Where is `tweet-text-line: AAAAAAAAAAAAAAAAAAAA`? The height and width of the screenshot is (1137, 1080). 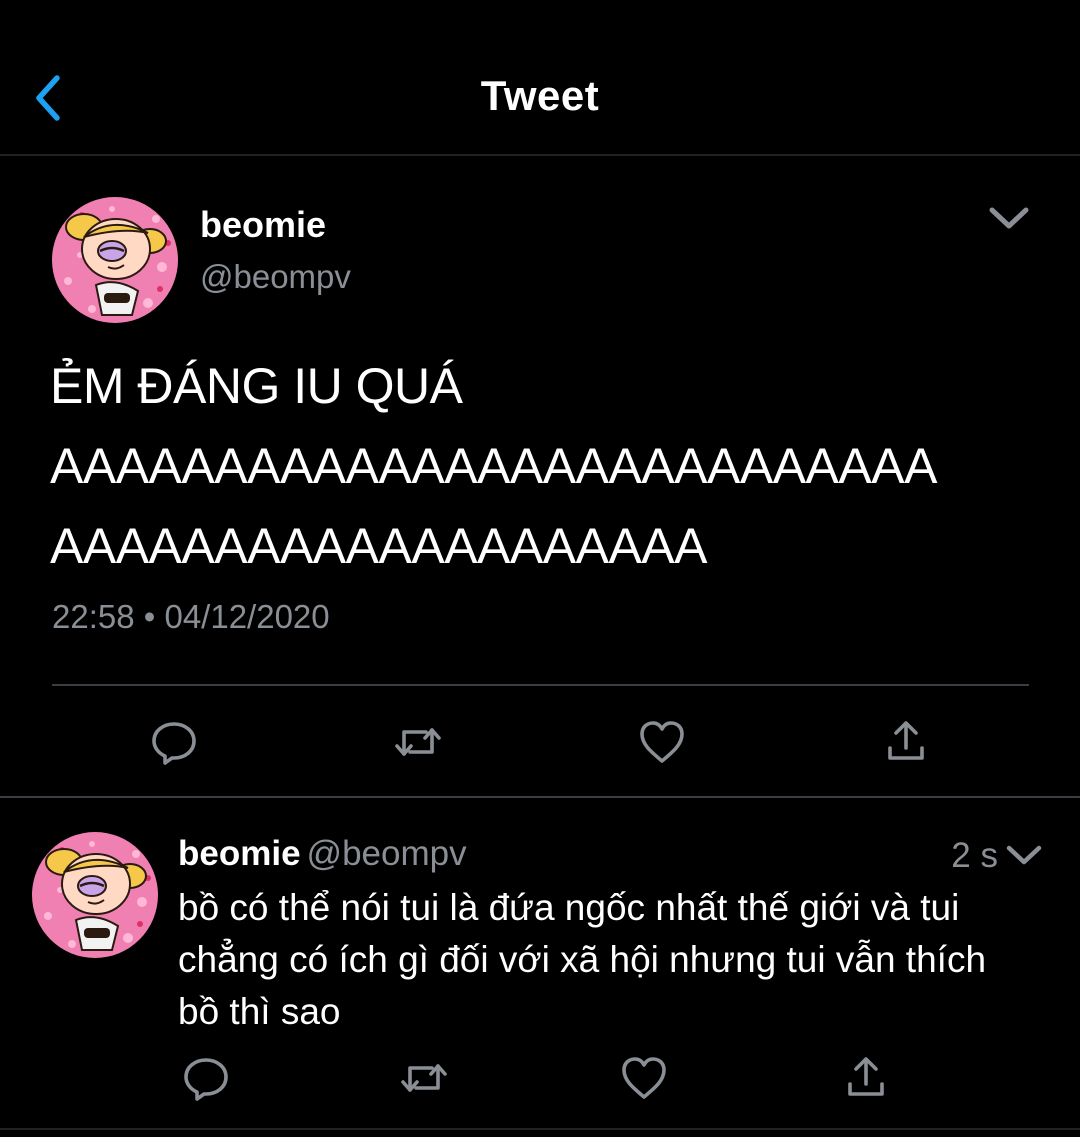
tweet-text-line: AAAAAAAAAAAAAAAAAAAA is located at coordinates (379, 546).